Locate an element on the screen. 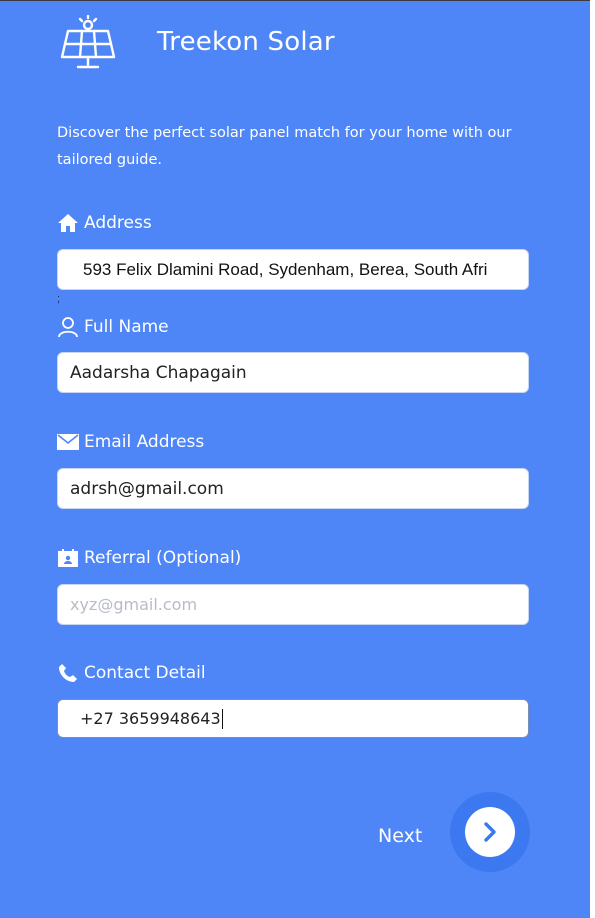  email-label: Email Address is located at coordinates (130, 442).